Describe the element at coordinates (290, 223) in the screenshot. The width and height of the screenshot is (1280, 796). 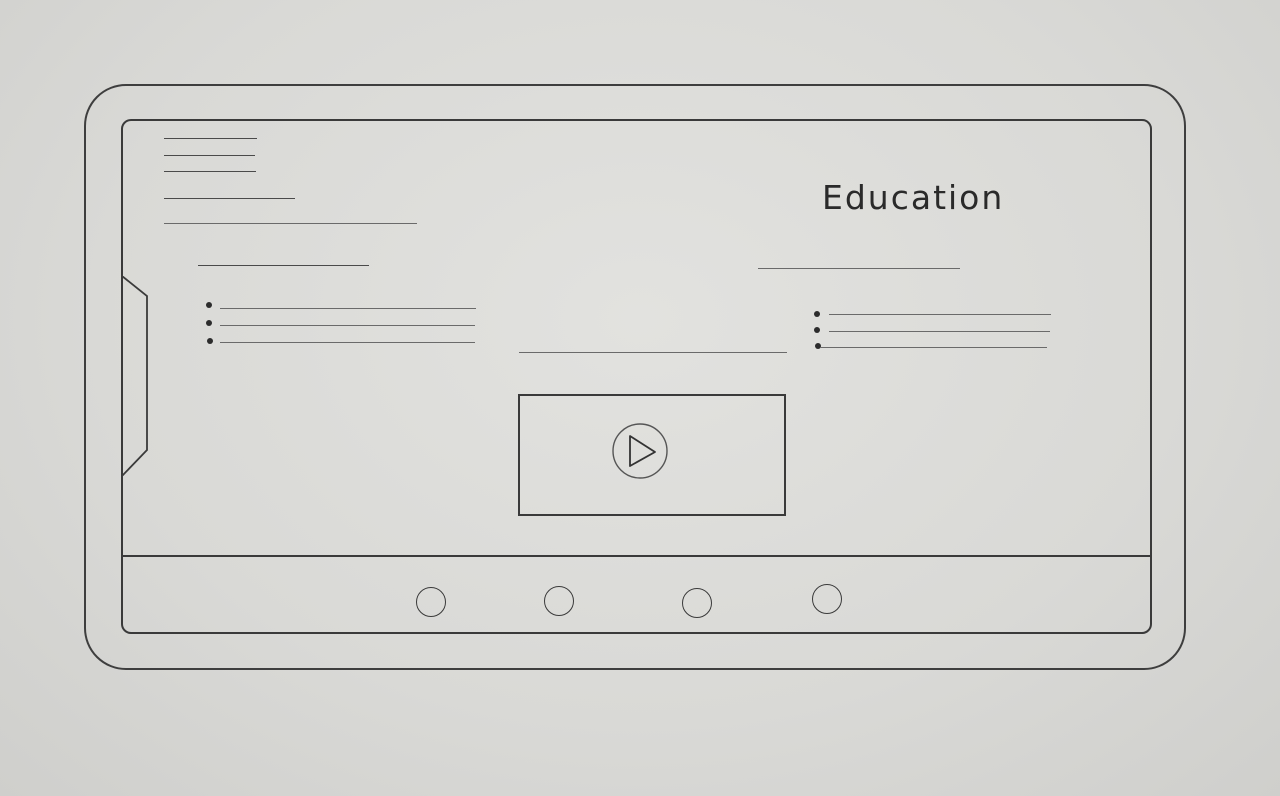
I see `text-placeholder` at that location.